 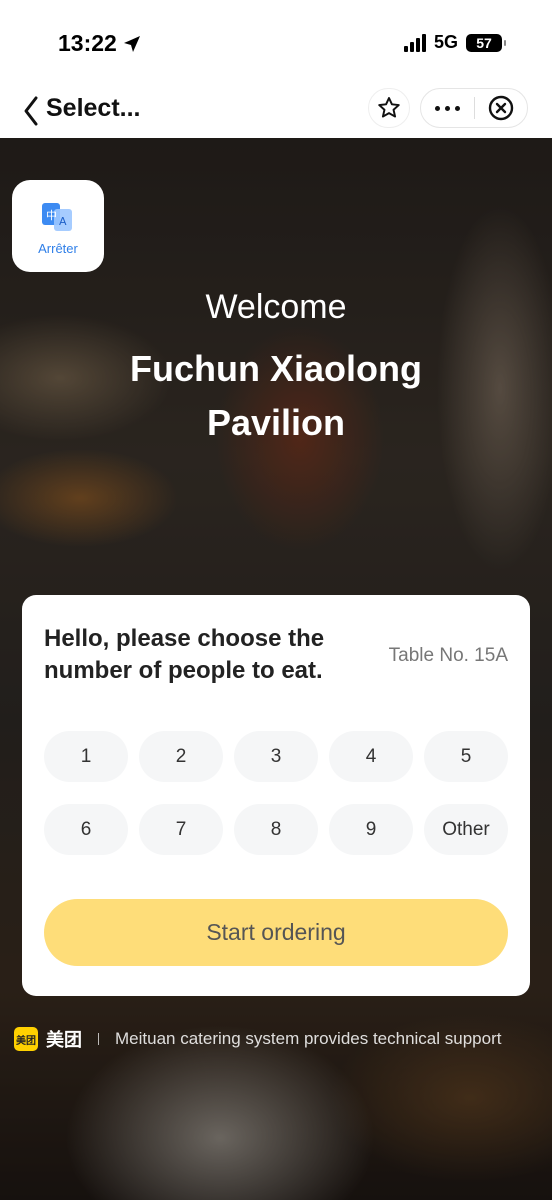 What do you see at coordinates (86, 756) in the screenshot?
I see `people-count-option: 1` at bounding box center [86, 756].